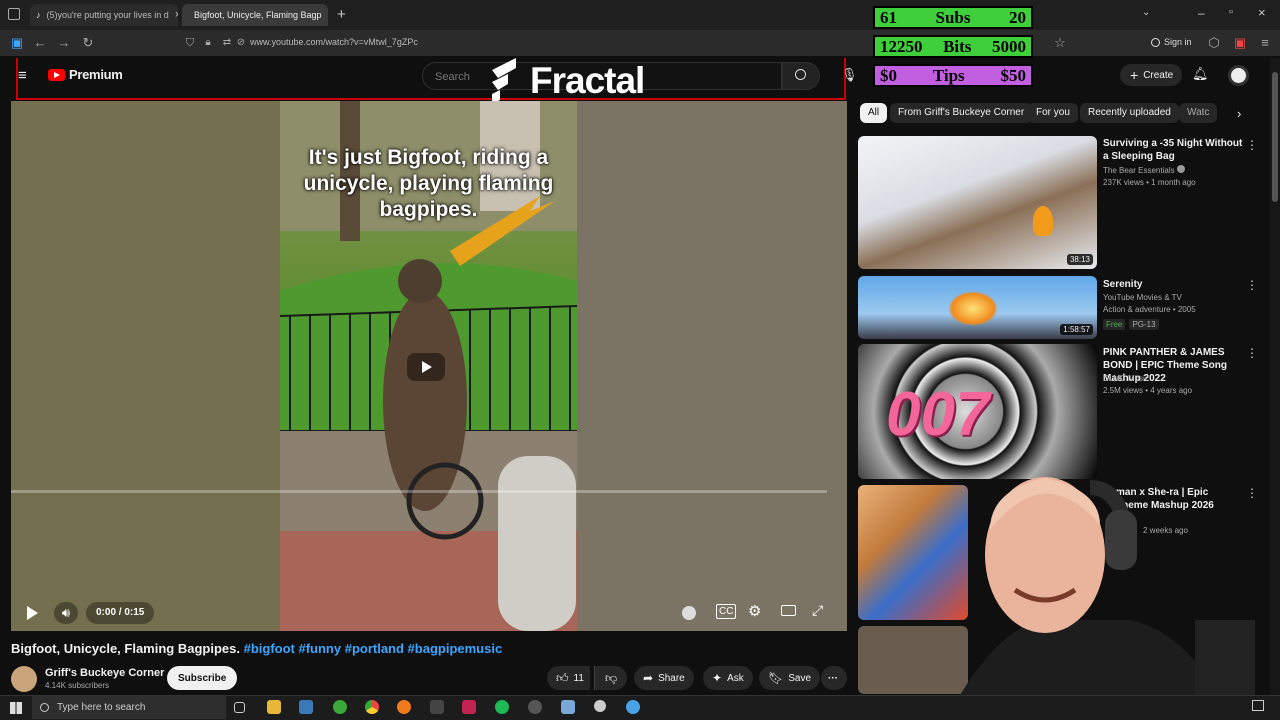 This screenshot has height=720, width=1280. What do you see at coordinates (1275, 137) in the screenshot?
I see `scrollbar-thumb` at bounding box center [1275, 137].